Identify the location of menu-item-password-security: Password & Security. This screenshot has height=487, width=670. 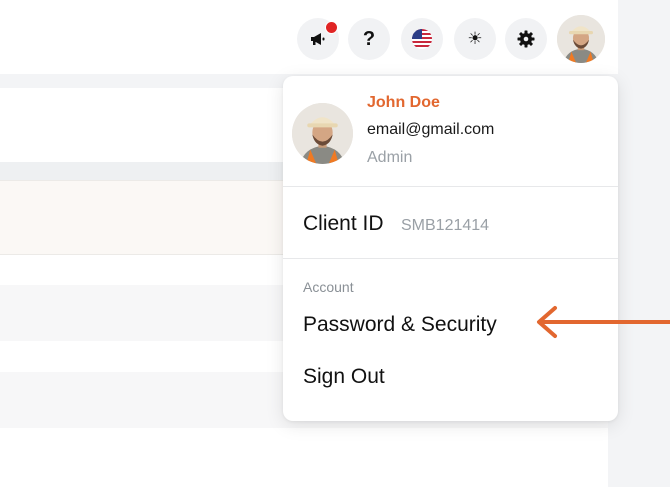
(400, 325).